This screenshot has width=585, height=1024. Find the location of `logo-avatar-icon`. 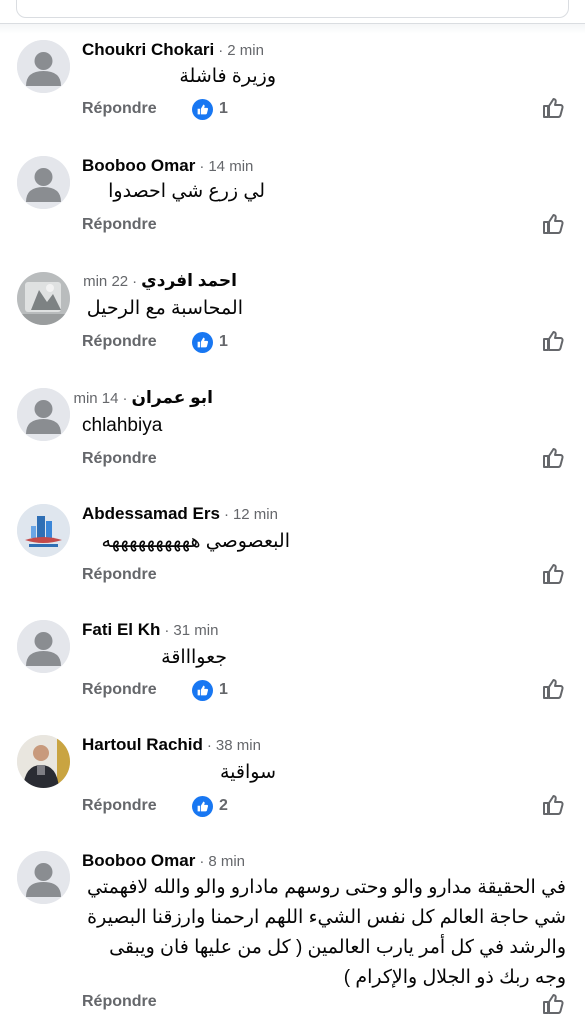

logo-avatar-icon is located at coordinates (43, 530).